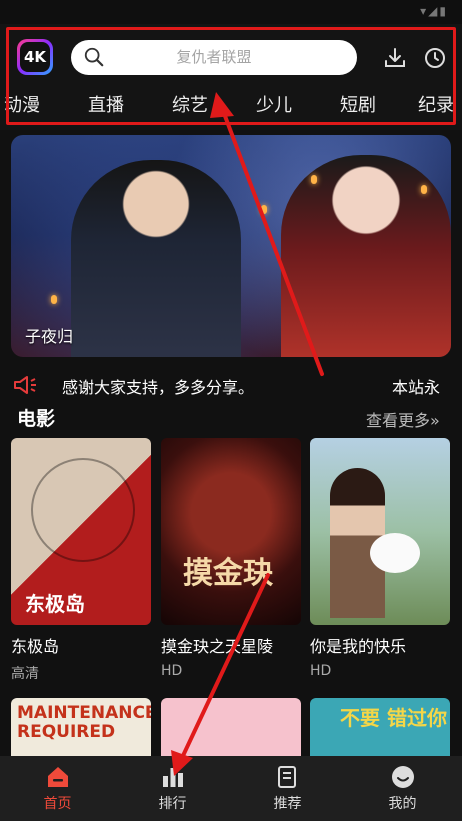  I want to click on banner-figure-left, so click(156, 258).